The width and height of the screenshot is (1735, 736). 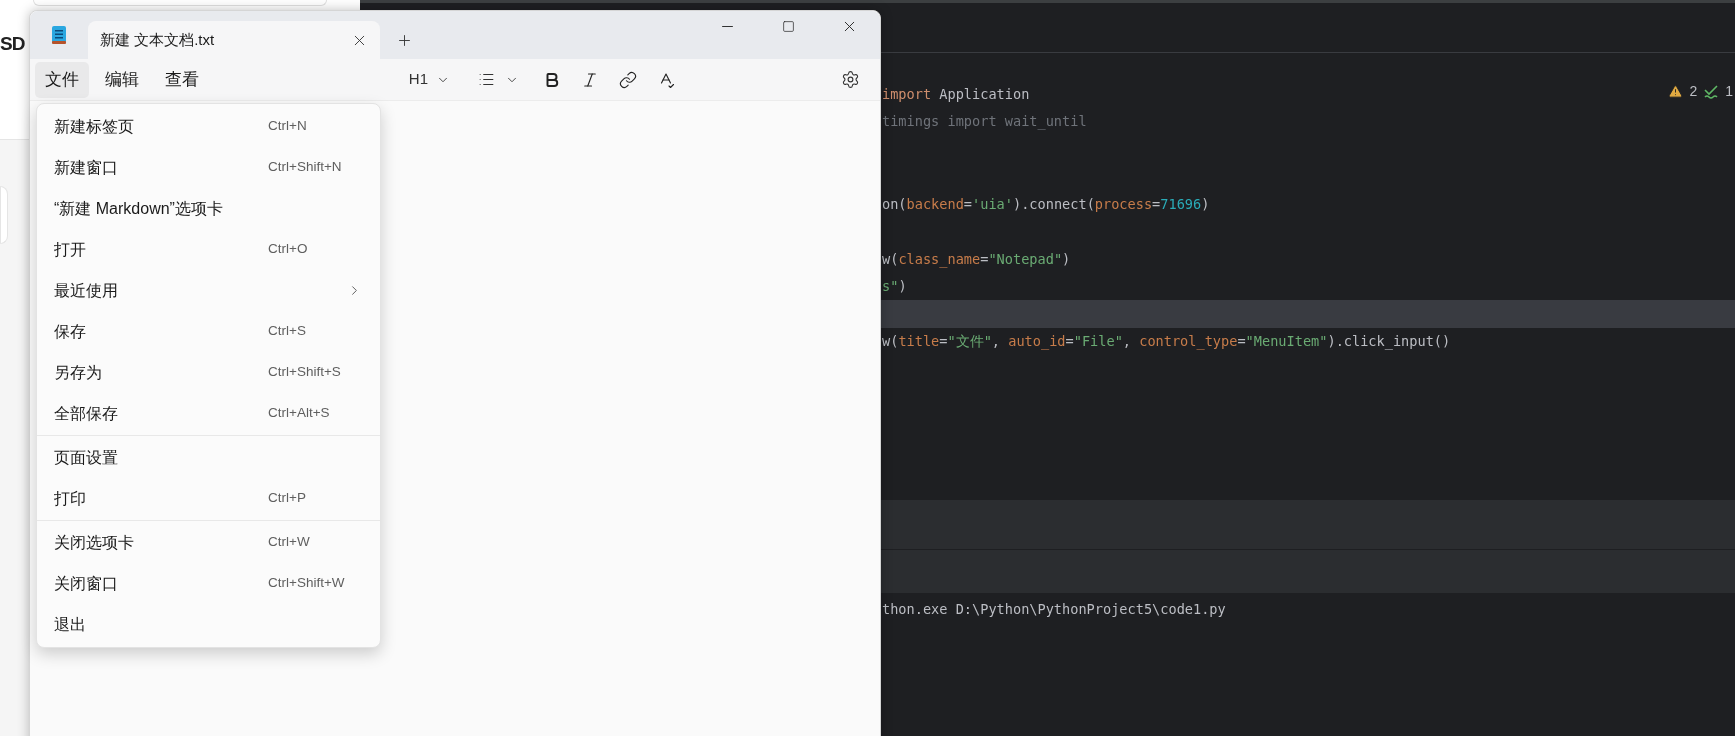 I want to click on code-line: import Application, so click(x=956, y=94).